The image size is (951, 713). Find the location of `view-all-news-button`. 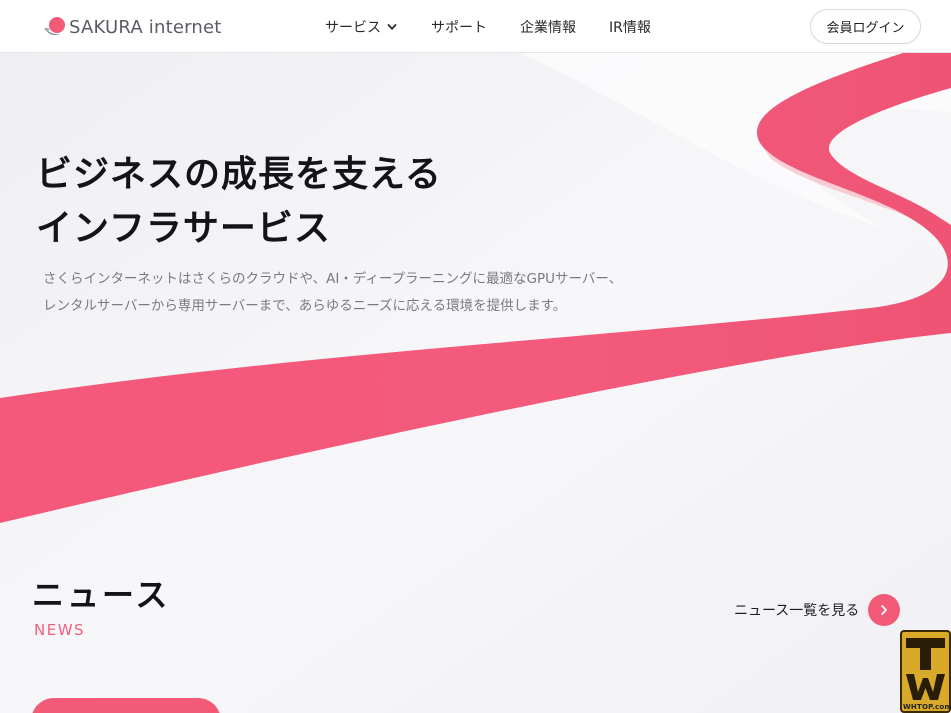

view-all-news-button is located at coordinates (884, 610).